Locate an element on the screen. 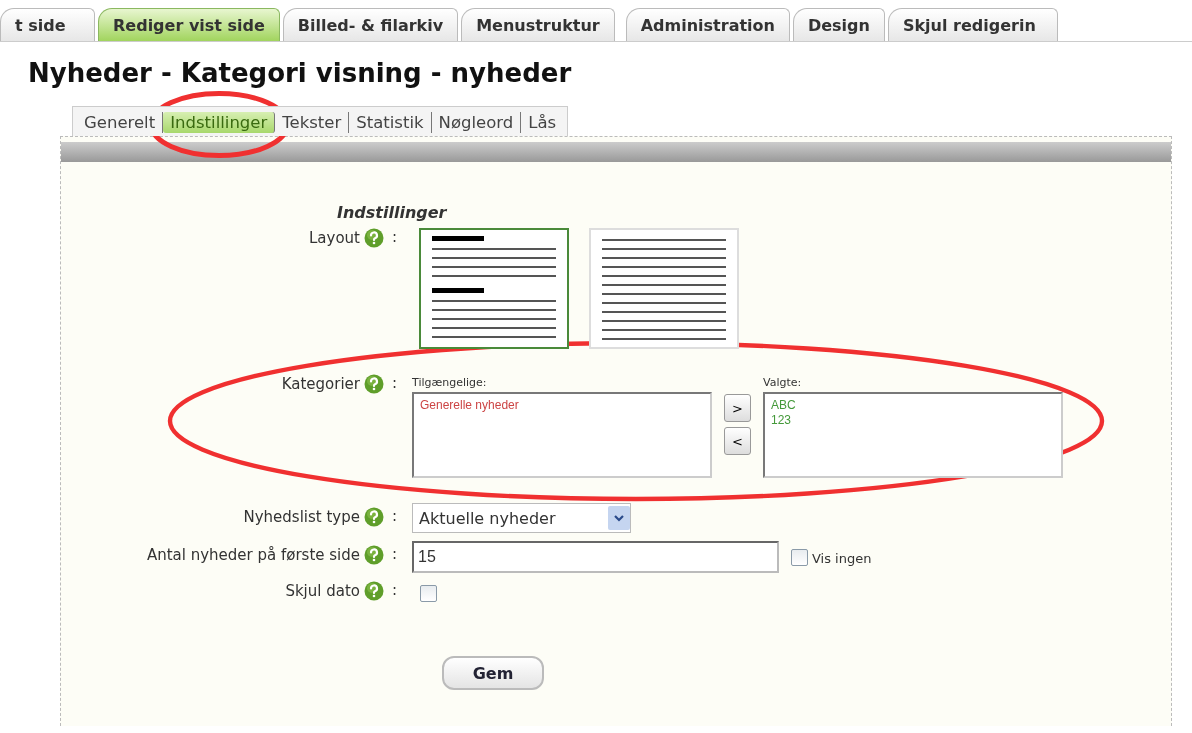  section-tab: Lås is located at coordinates (542, 122).